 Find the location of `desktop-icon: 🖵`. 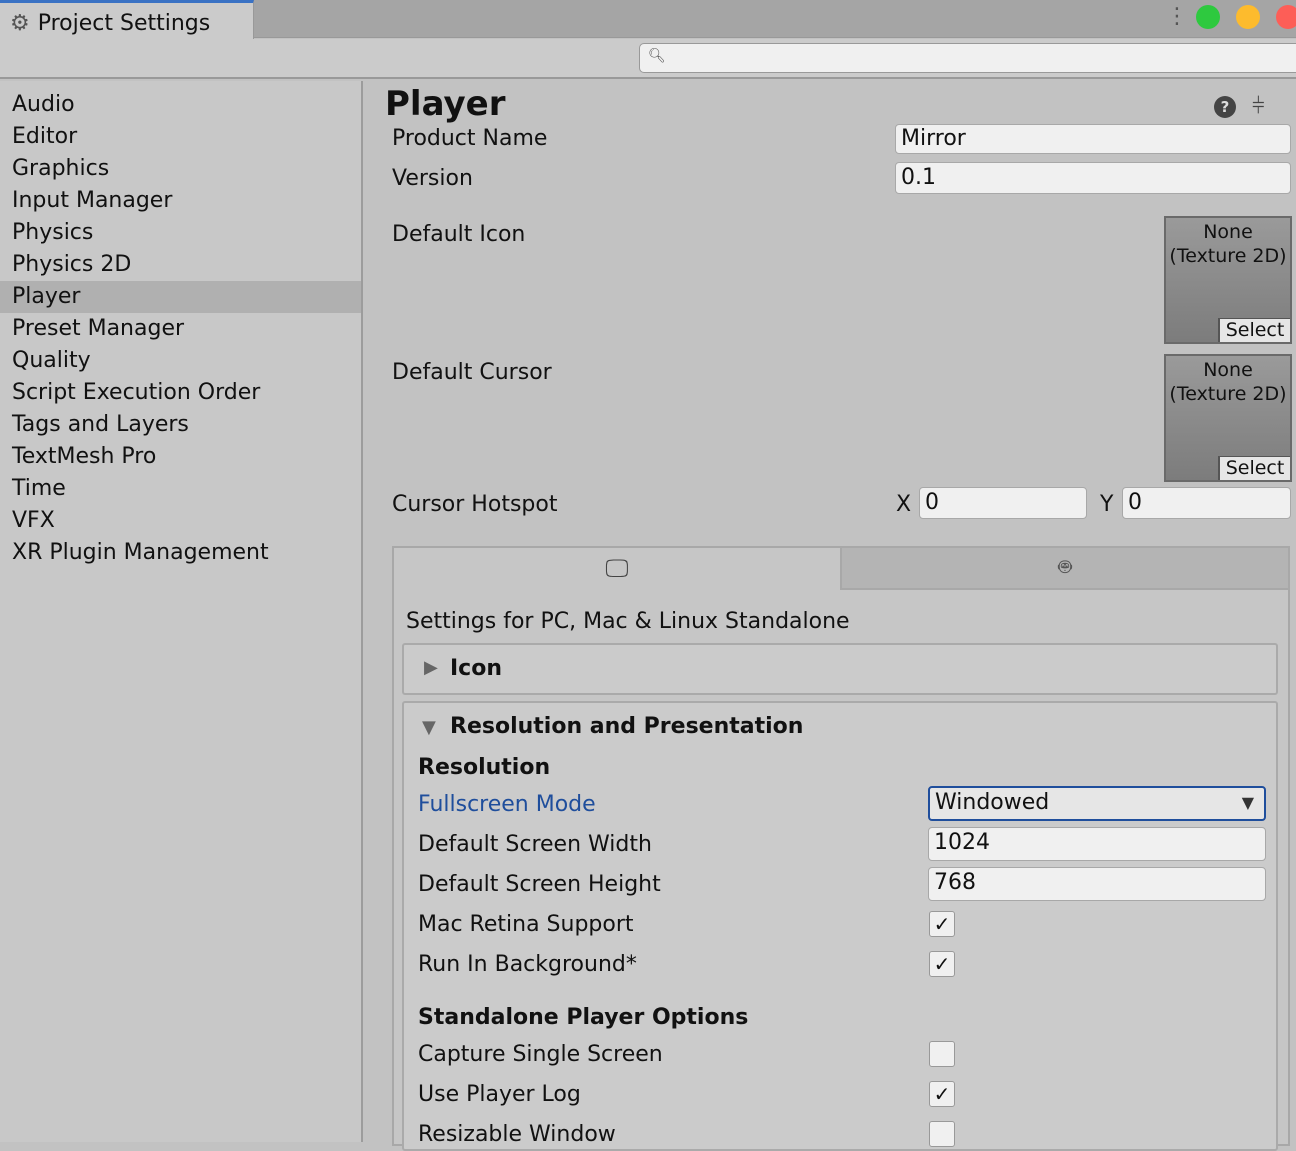

desktop-icon: 🖵 is located at coordinates (617, 568).